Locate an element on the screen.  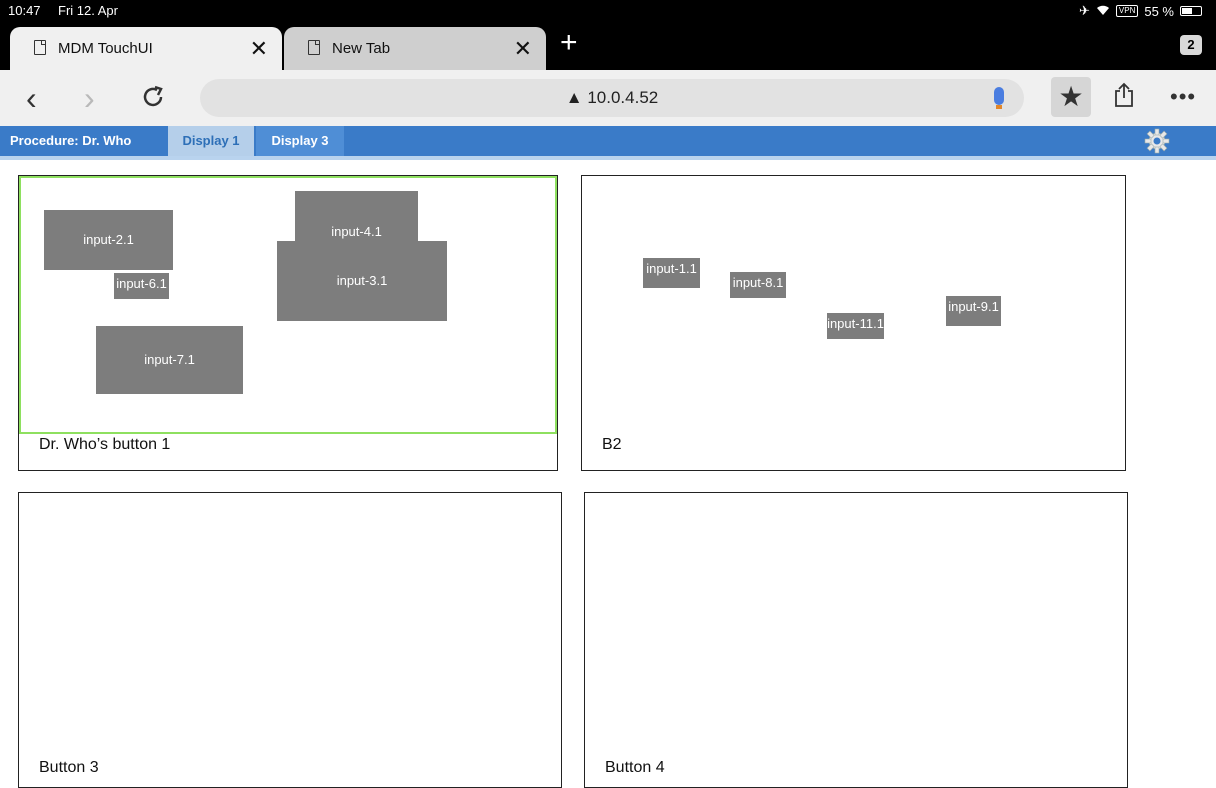
browser-toolbar: ‹ › ▲ 10.0.4.52 ★ ••• is located at coordinates (608, 98).